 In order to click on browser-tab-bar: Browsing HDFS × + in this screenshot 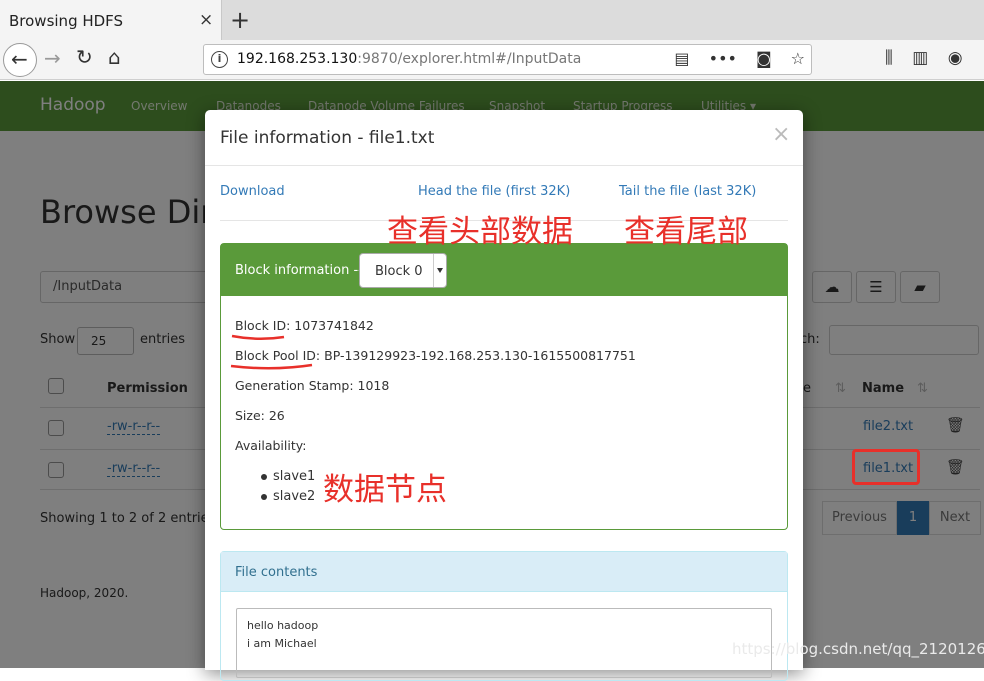, I will do `click(492, 20)`.